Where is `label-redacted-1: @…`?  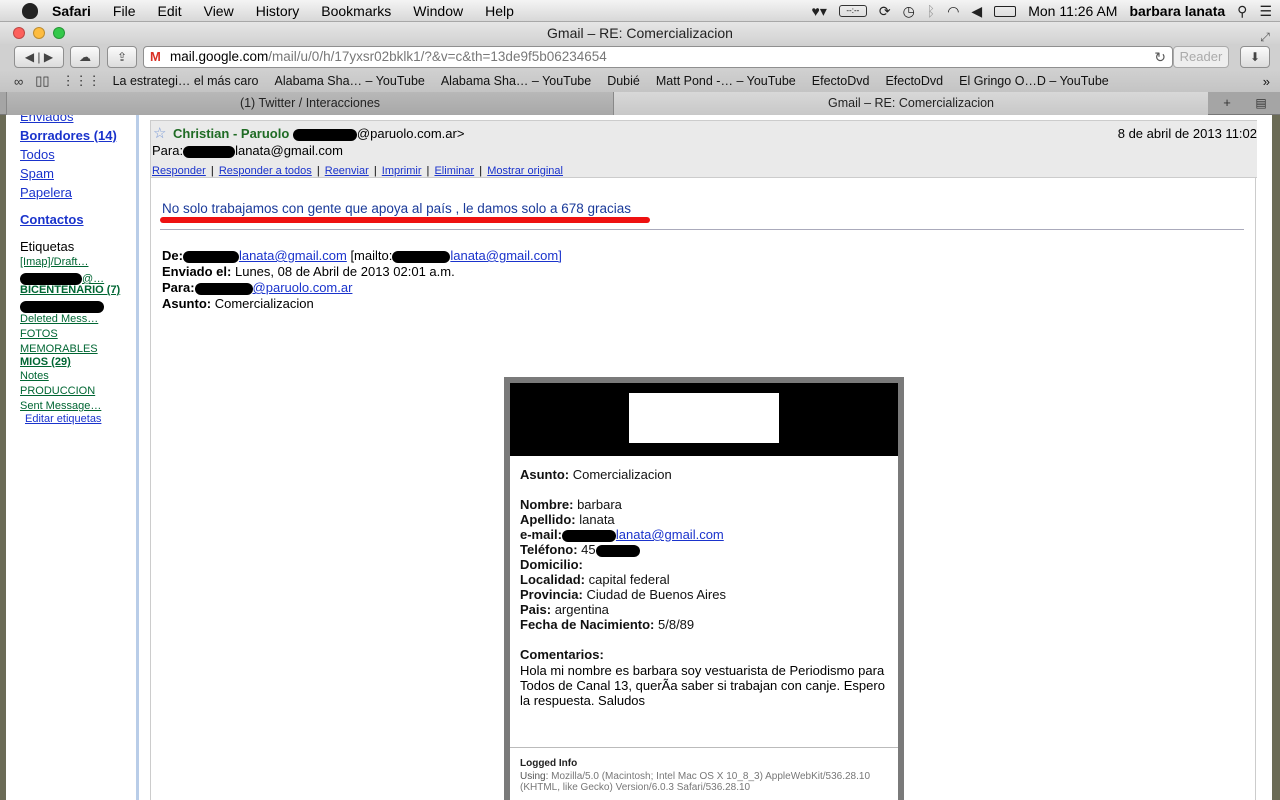 label-redacted-1: @… is located at coordinates (62, 277).